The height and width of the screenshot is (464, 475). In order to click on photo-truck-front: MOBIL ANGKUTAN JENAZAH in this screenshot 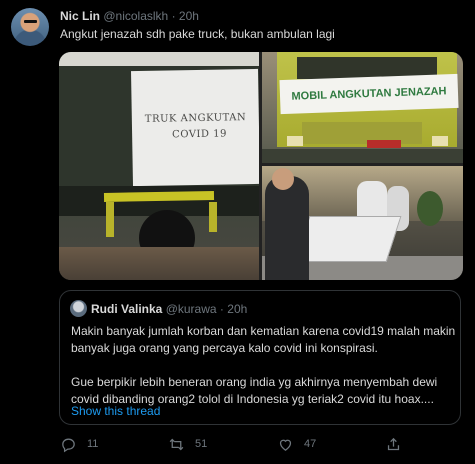, I will do `click(362, 107)`.